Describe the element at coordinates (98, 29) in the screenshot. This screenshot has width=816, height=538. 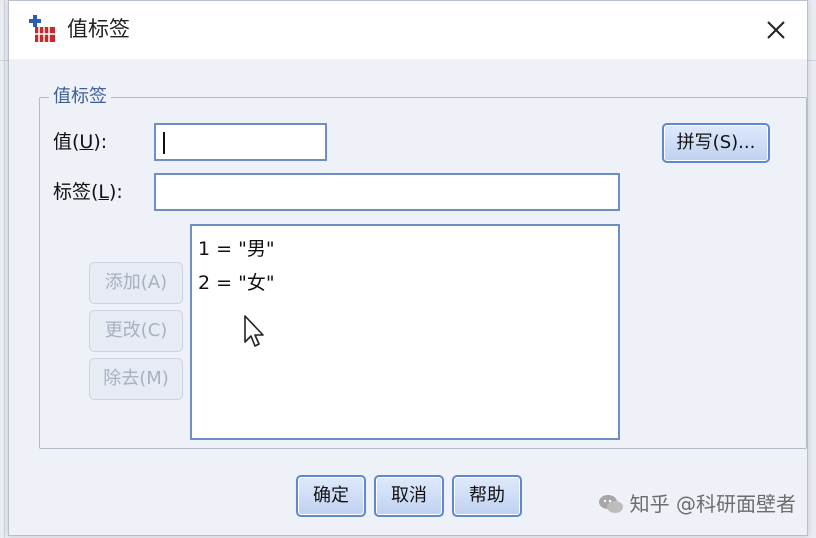
I see `window-title: 值标签` at that location.